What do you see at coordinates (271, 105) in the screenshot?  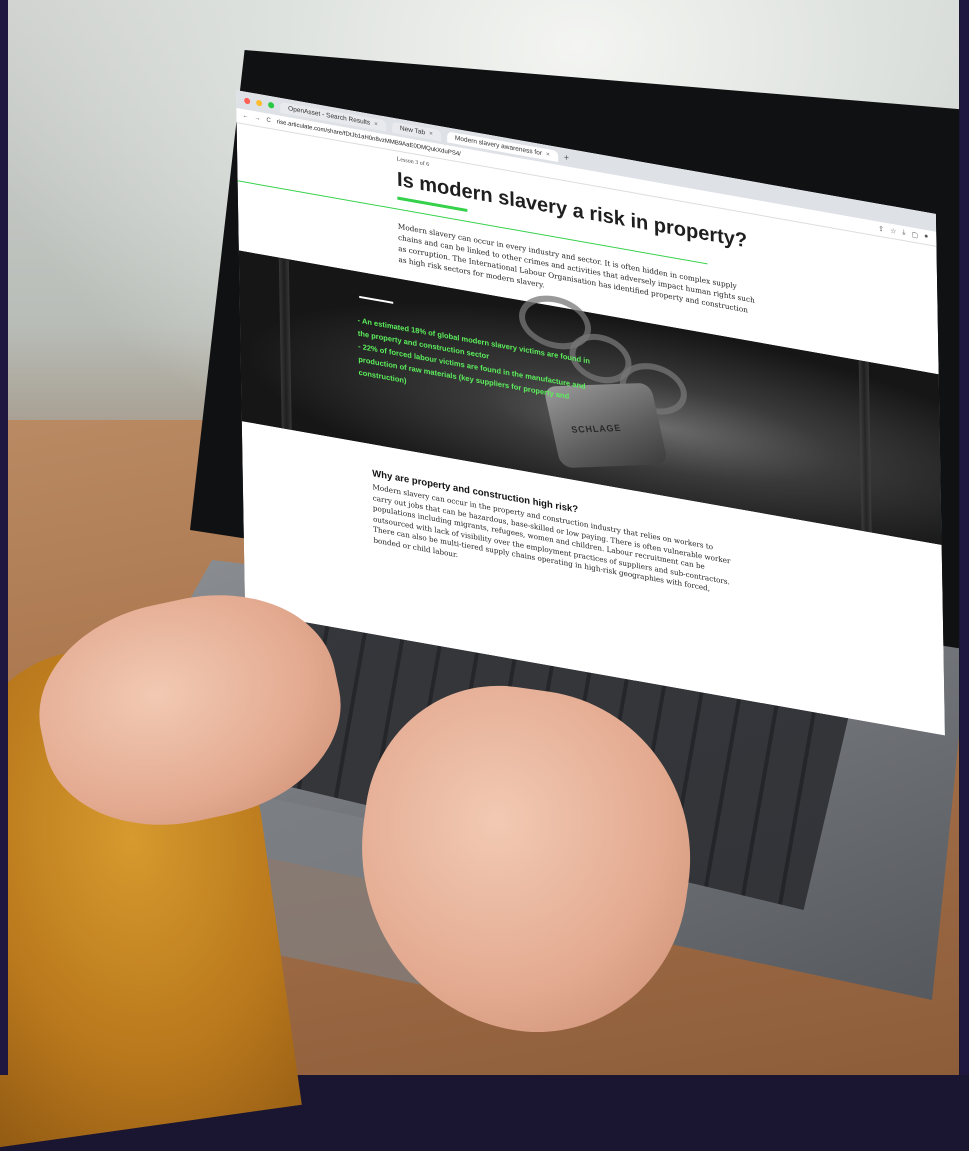 I see `maximize-window-button` at bounding box center [271, 105].